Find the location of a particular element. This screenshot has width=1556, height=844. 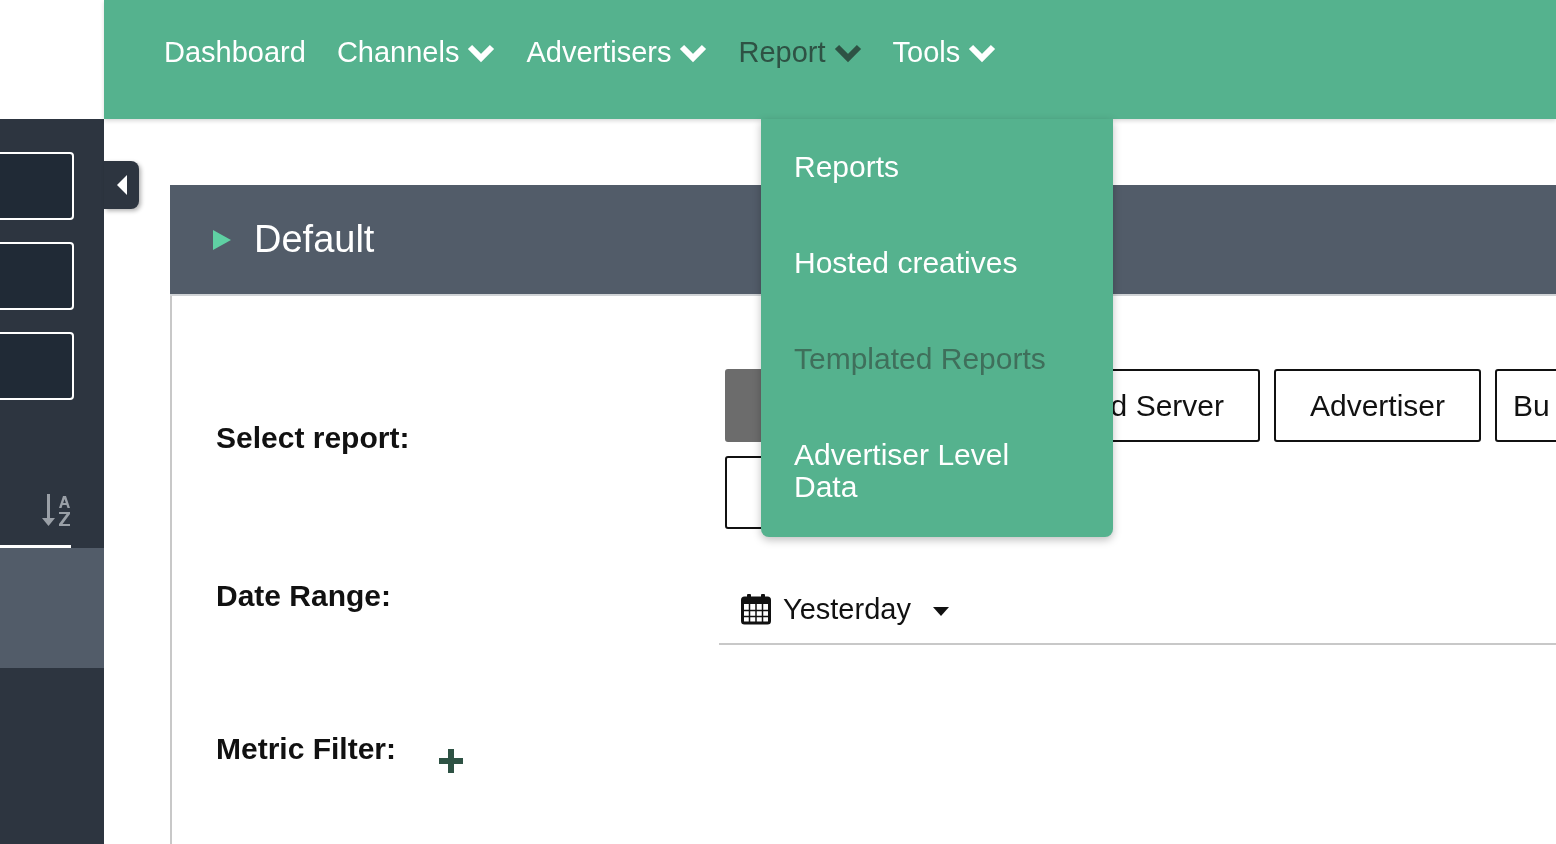

date-range-value: Yesterday is located at coordinates (847, 609).